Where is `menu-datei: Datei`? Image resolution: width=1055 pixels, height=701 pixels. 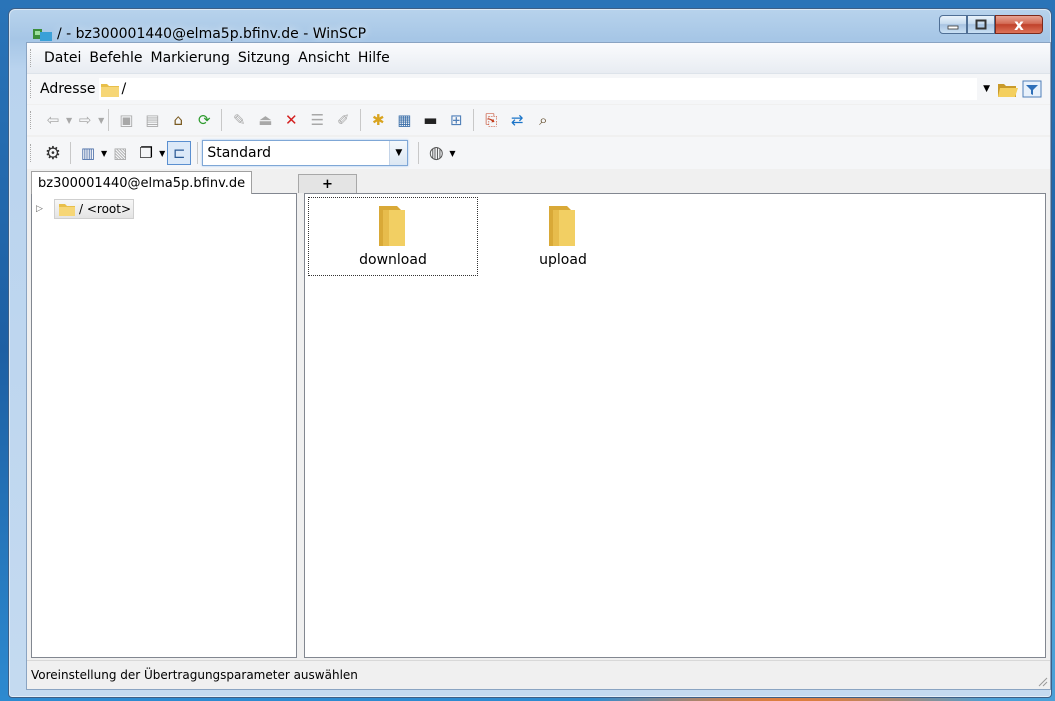 menu-datei: Datei is located at coordinates (62, 58).